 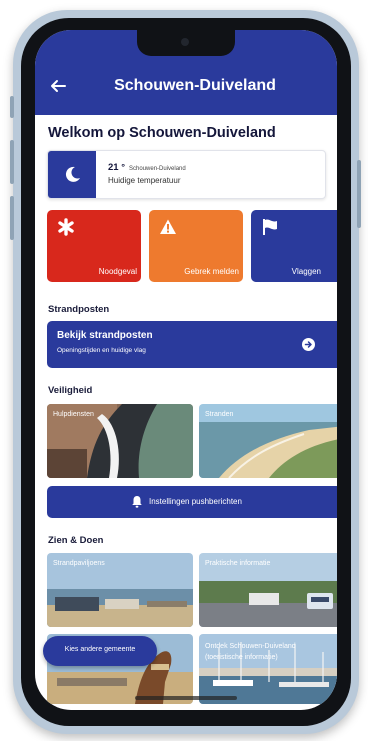 I want to click on push-settings-button: Instellingen pushberichten, so click(x=192, y=502).